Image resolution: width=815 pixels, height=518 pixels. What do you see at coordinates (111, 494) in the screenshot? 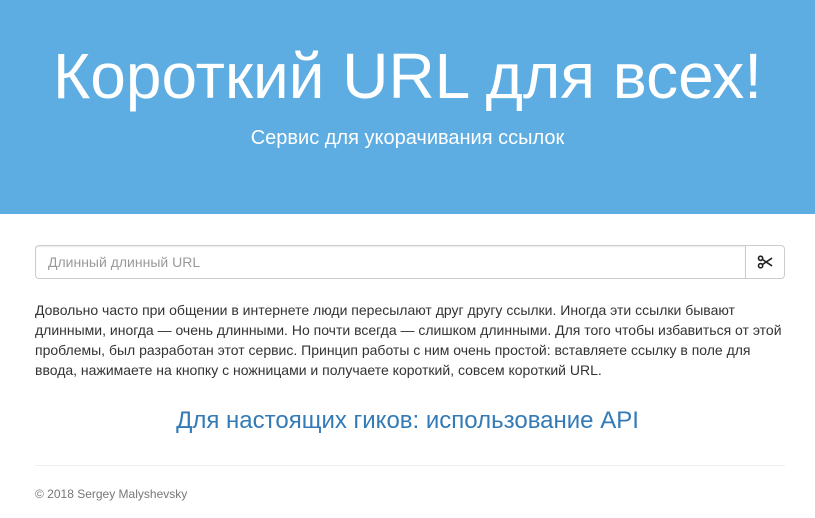
I see `footer-copyright: © 2018 Sergey Malyshevsky` at bounding box center [111, 494].